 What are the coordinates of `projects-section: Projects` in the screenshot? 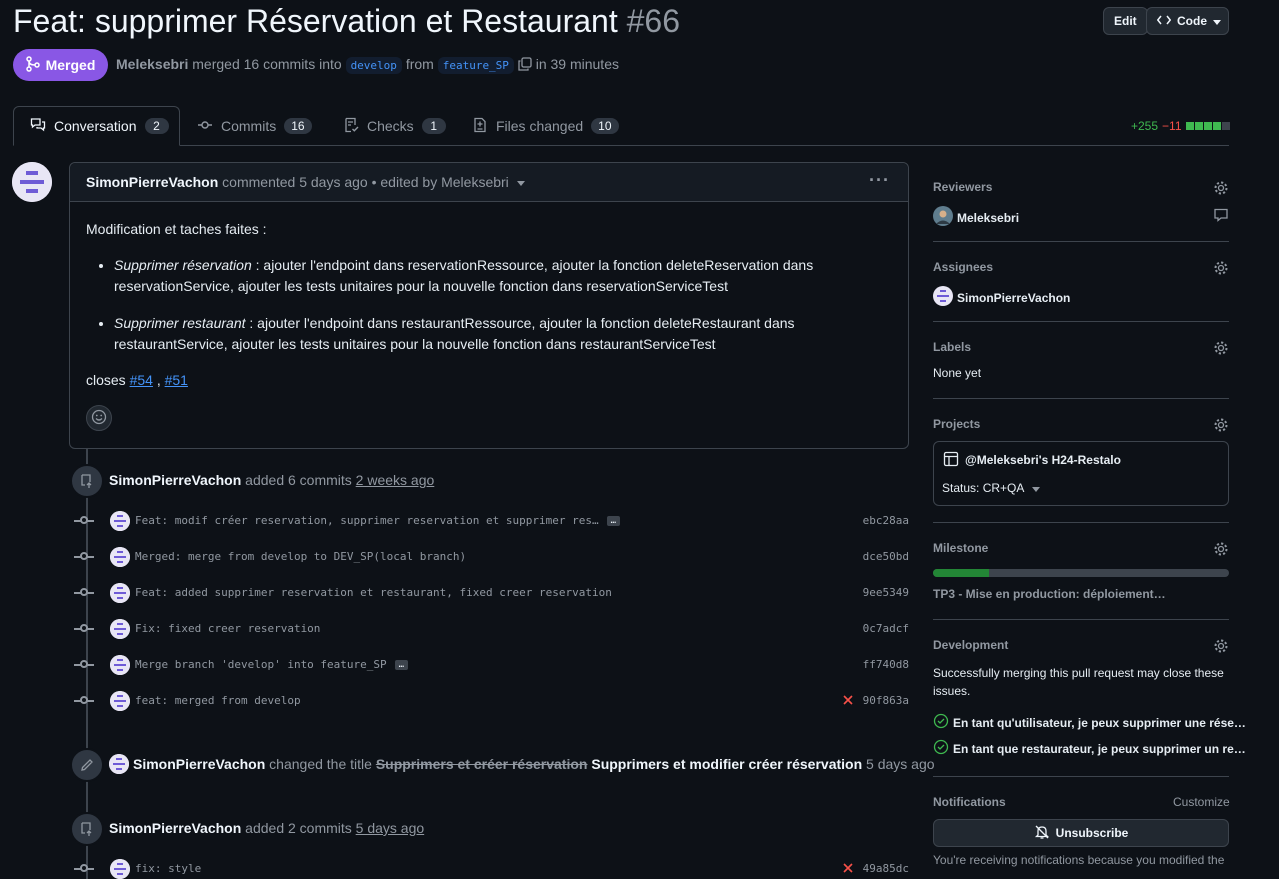 It's located at (1081, 427).